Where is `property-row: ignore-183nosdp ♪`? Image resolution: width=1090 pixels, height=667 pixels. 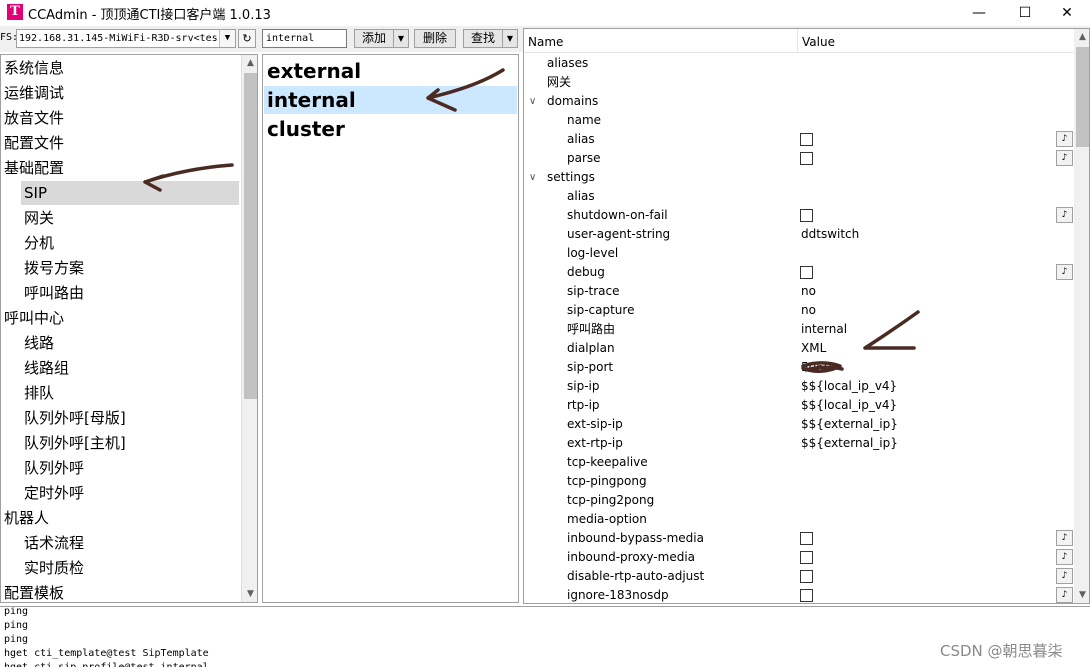 property-row: ignore-183nosdp ♪ is located at coordinates (799, 594).